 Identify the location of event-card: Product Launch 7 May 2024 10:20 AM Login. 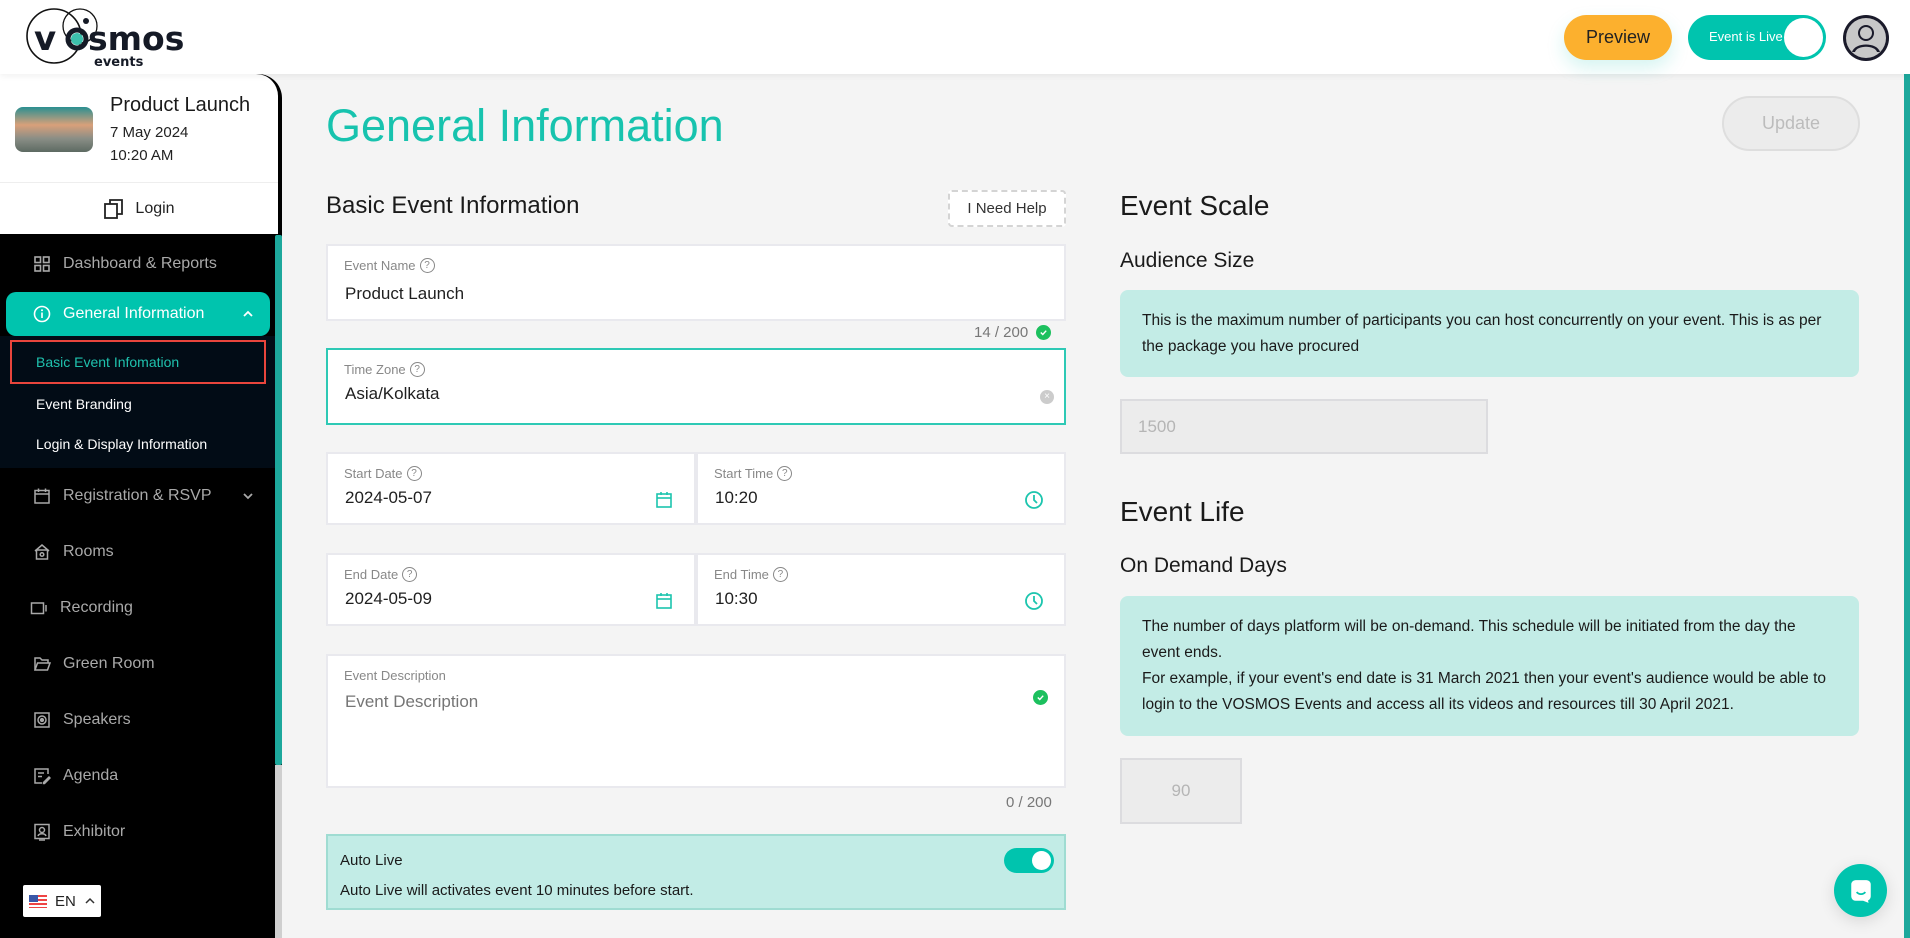
(139, 154).